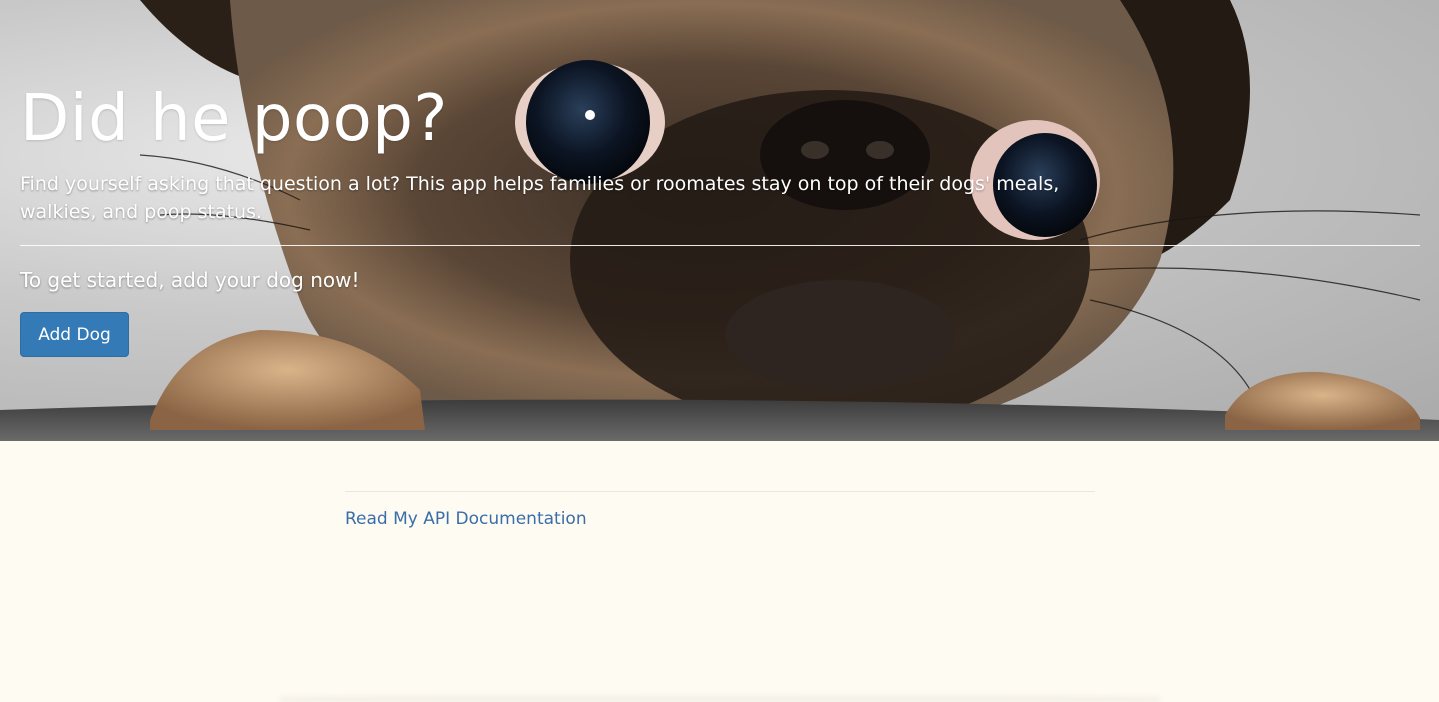  I want to click on main-content: Read My API Documentation, so click(720, 510).